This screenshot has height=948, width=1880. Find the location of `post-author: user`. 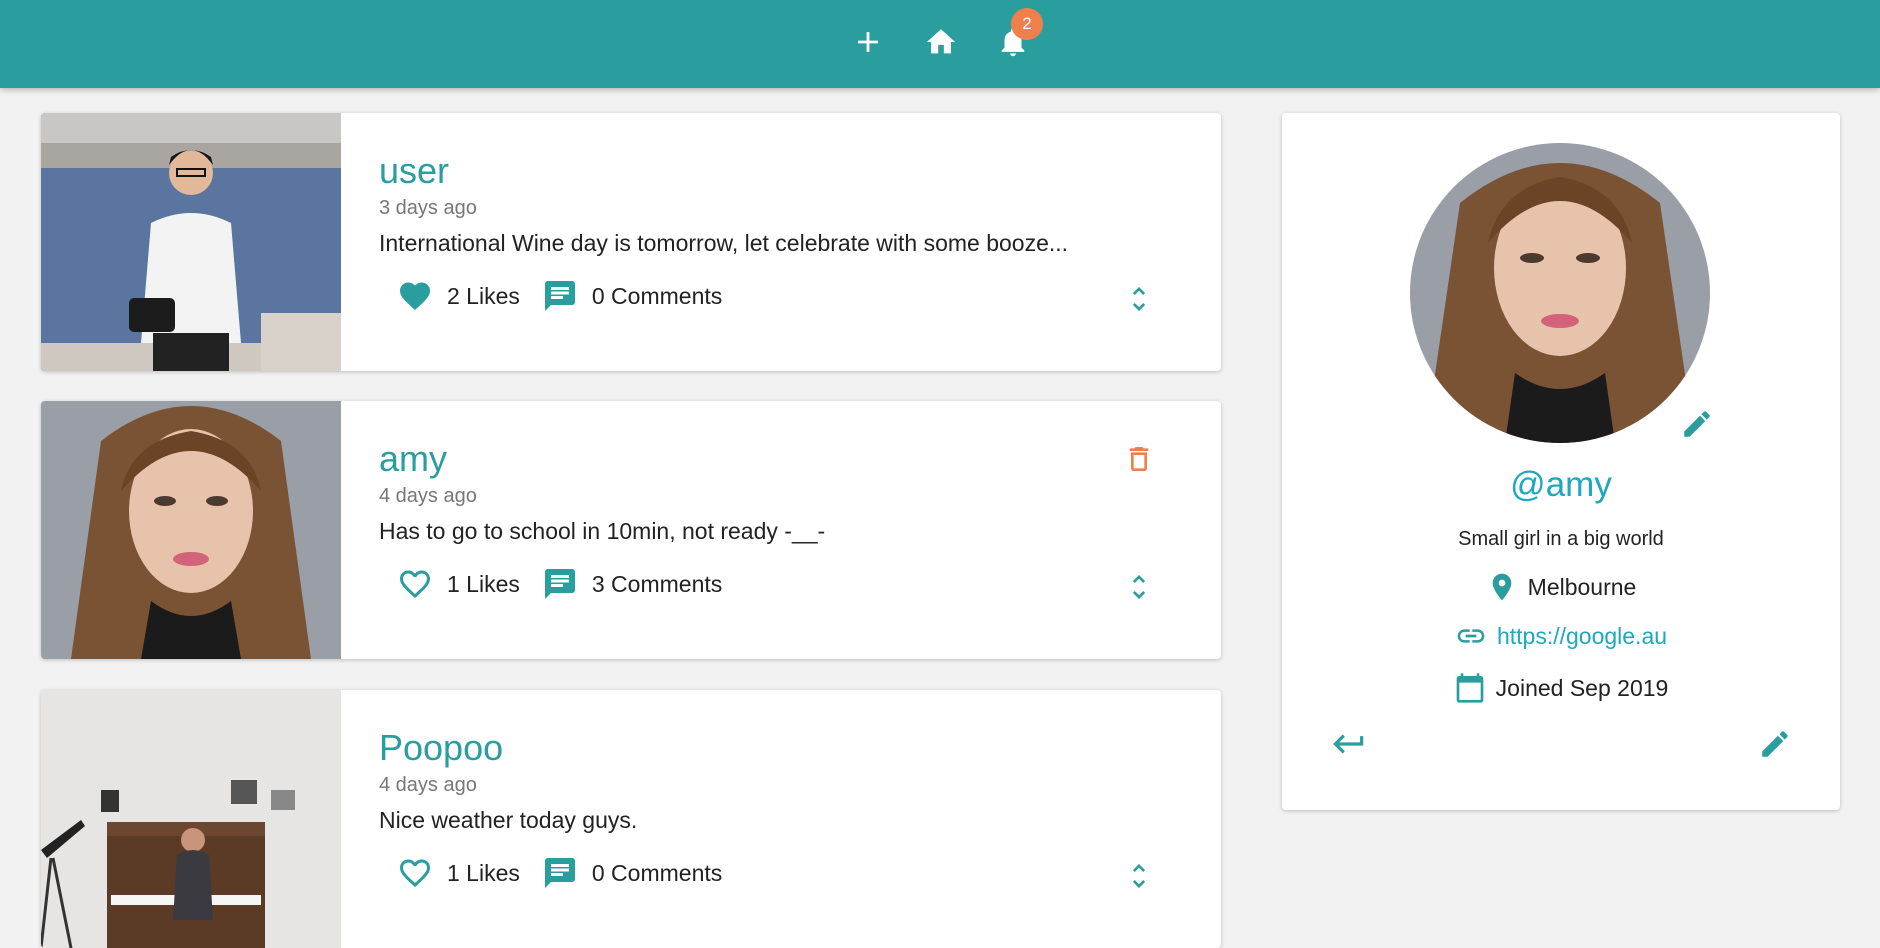

post-author: user is located at coordinates (780, 171).